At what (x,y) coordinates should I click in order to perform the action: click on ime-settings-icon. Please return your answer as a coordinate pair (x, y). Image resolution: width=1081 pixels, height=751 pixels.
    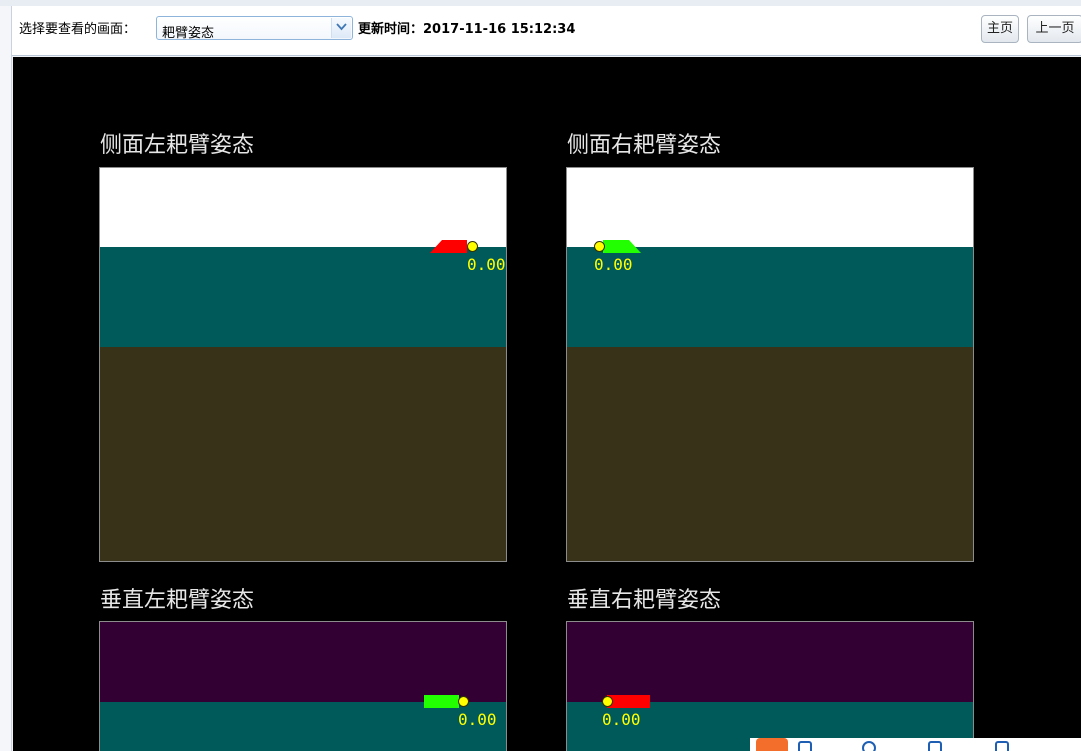
    Looking at the image, I should click on (1002, 746).